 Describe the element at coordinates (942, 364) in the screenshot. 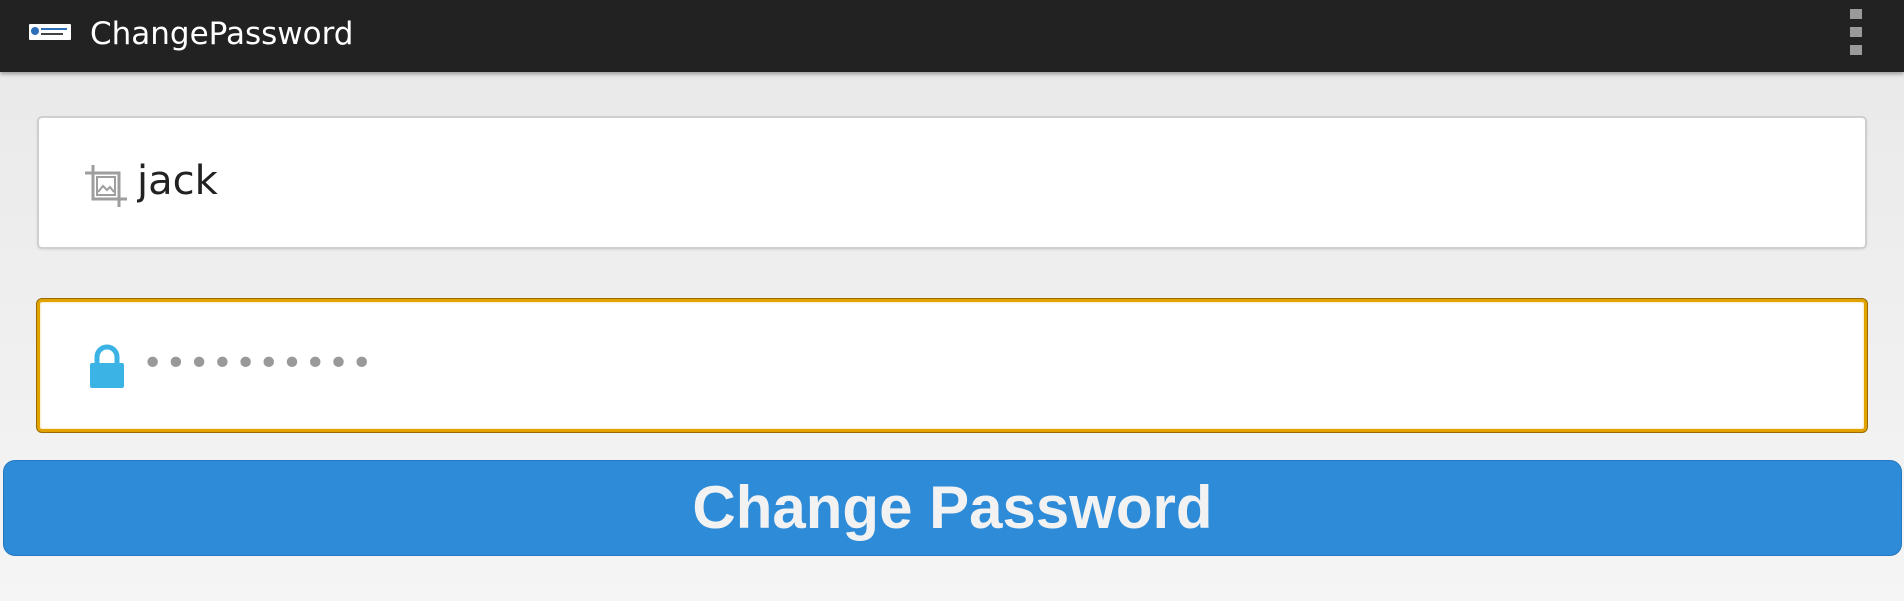

I see `password-input: ••••••••••` at that location.